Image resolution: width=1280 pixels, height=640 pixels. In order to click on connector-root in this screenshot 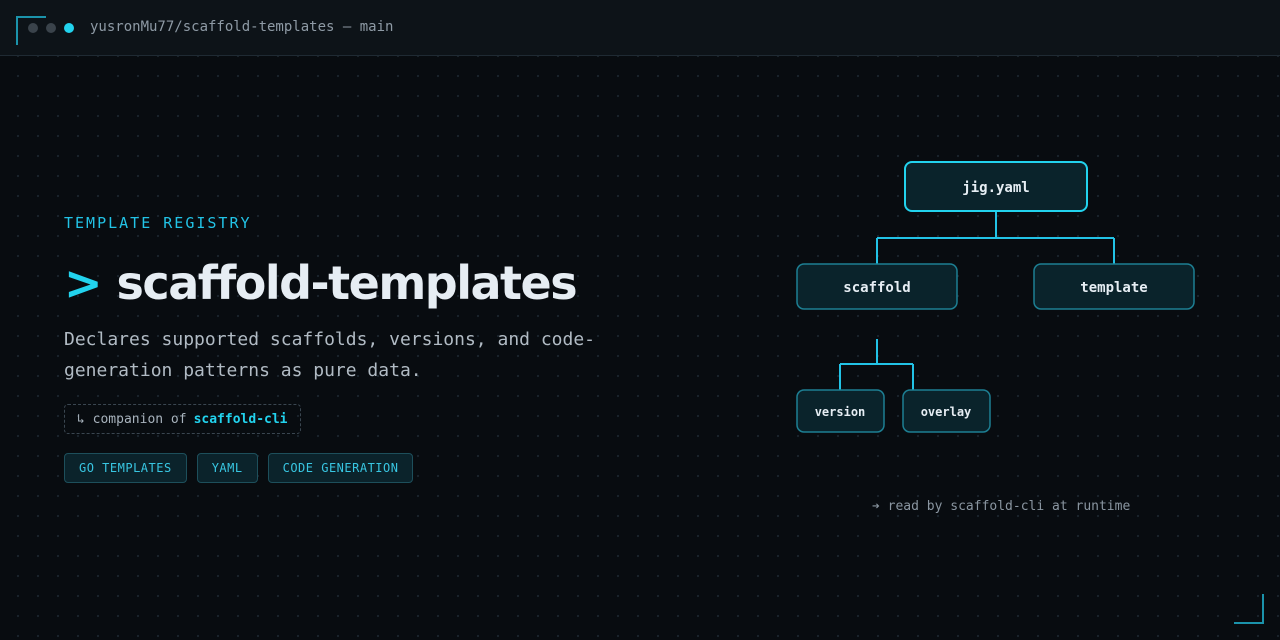, I will do `click(995, 237)`.